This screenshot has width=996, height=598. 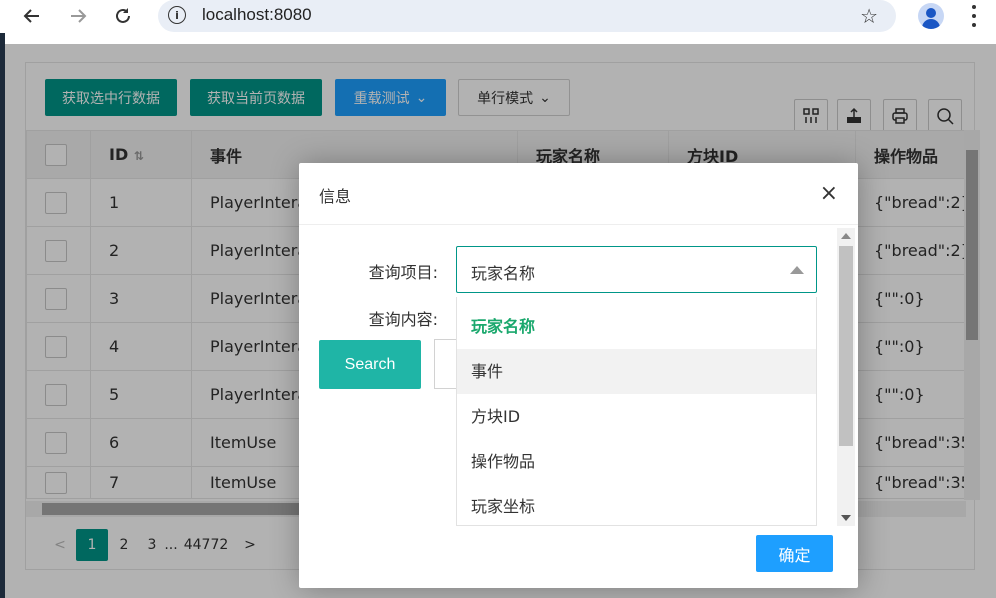 What do you see at coordinates (78, 16) in the screenshot?
I see `forward-icon` at bounding box center [78, 16].